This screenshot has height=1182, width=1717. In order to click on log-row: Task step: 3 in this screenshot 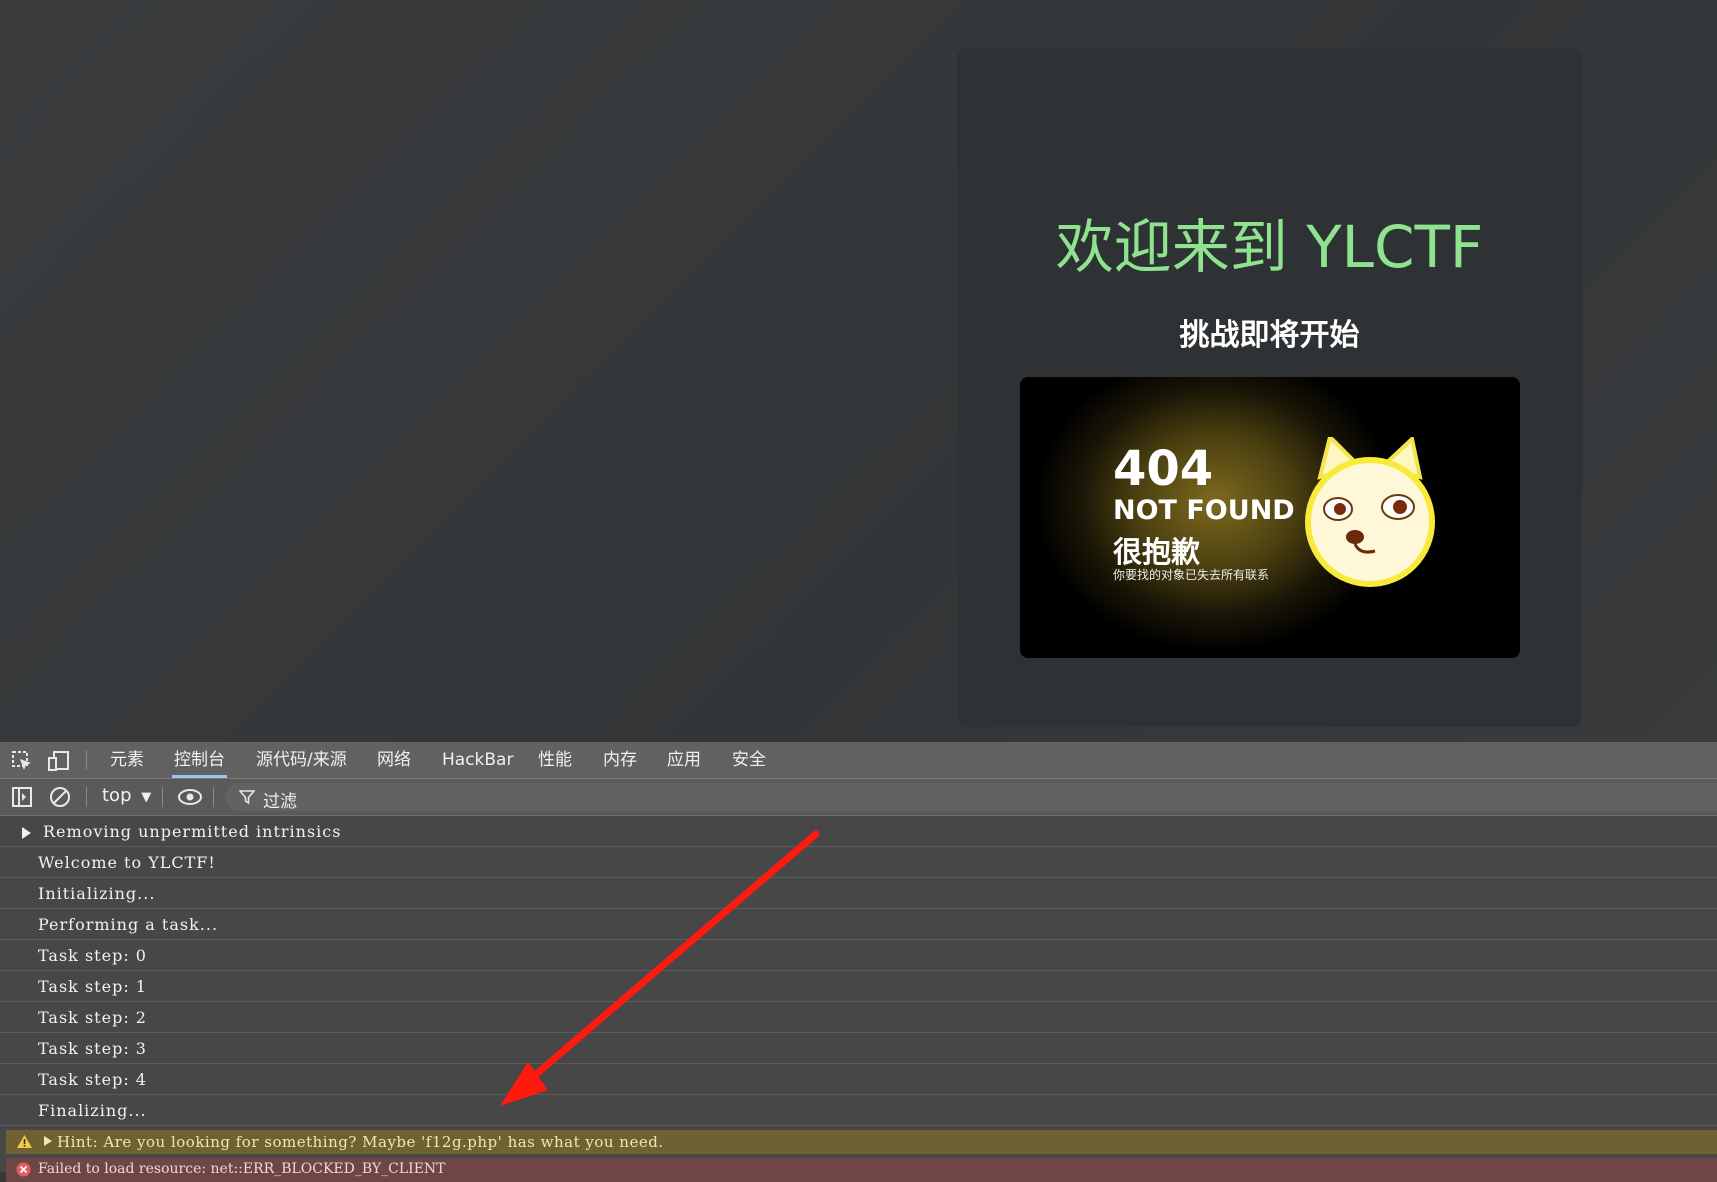, I will do `click(858, 1048)`.